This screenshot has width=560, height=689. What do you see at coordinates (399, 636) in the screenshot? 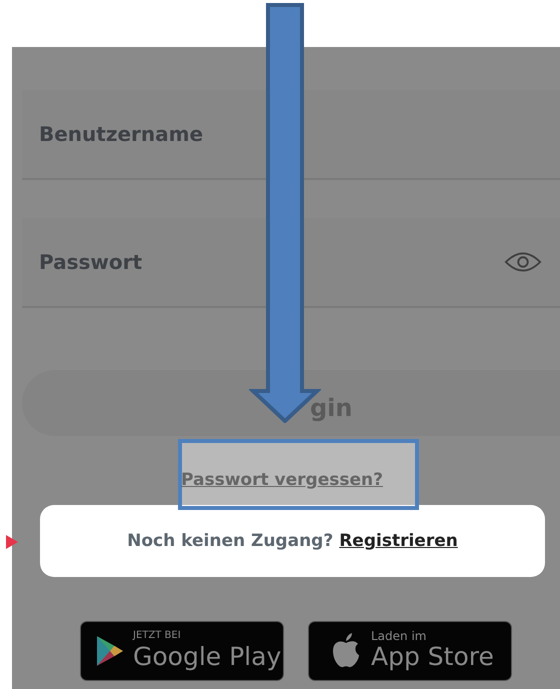
I see `badge-caption: Laden im` at bounding box center [399, 636].